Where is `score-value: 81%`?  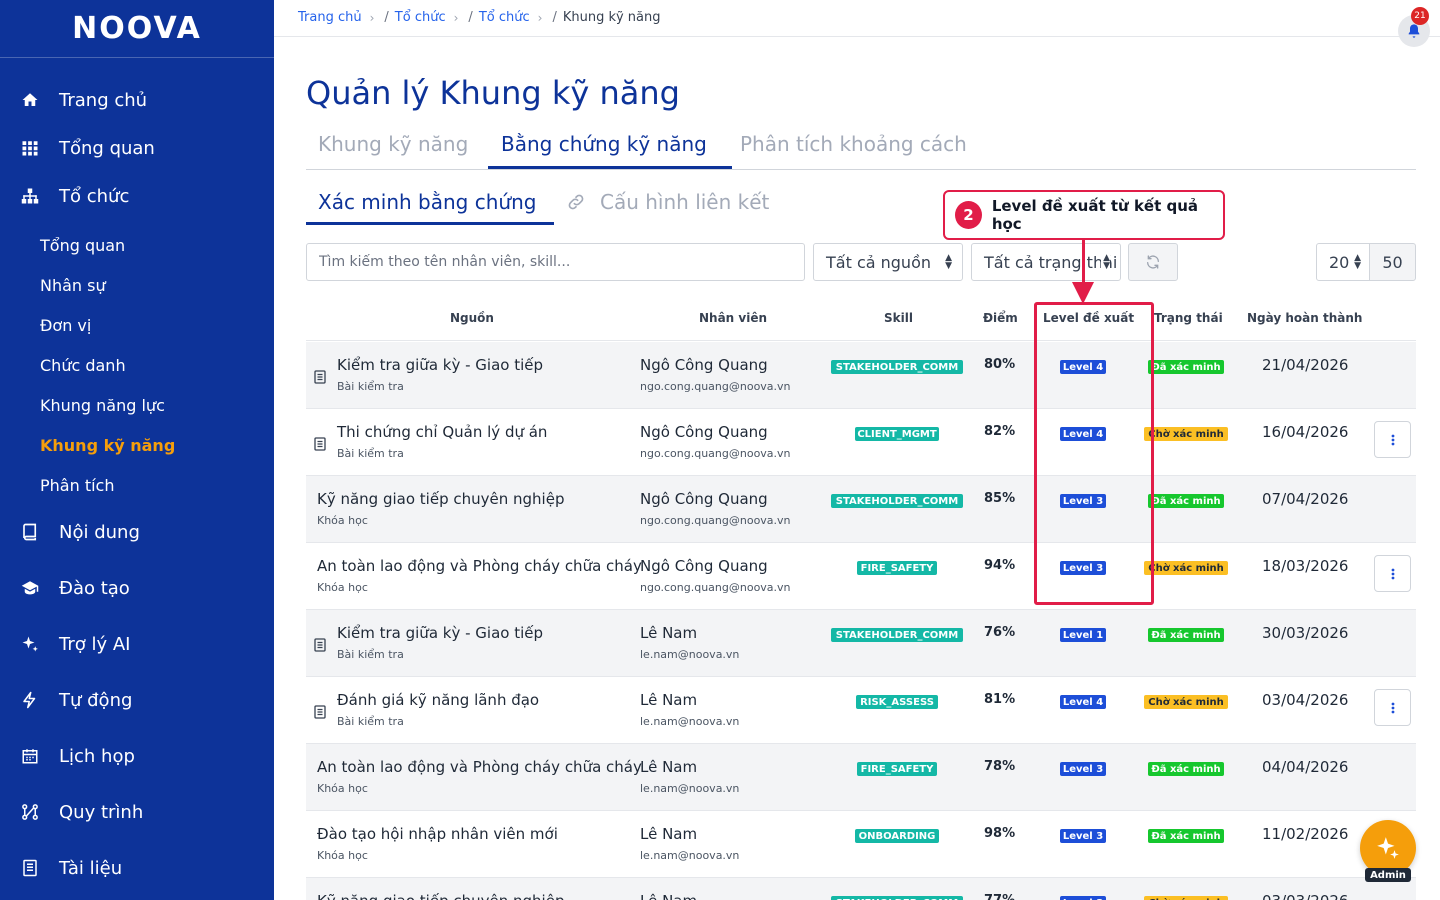
score-value: 81% is located at coordinates (1000, 699).